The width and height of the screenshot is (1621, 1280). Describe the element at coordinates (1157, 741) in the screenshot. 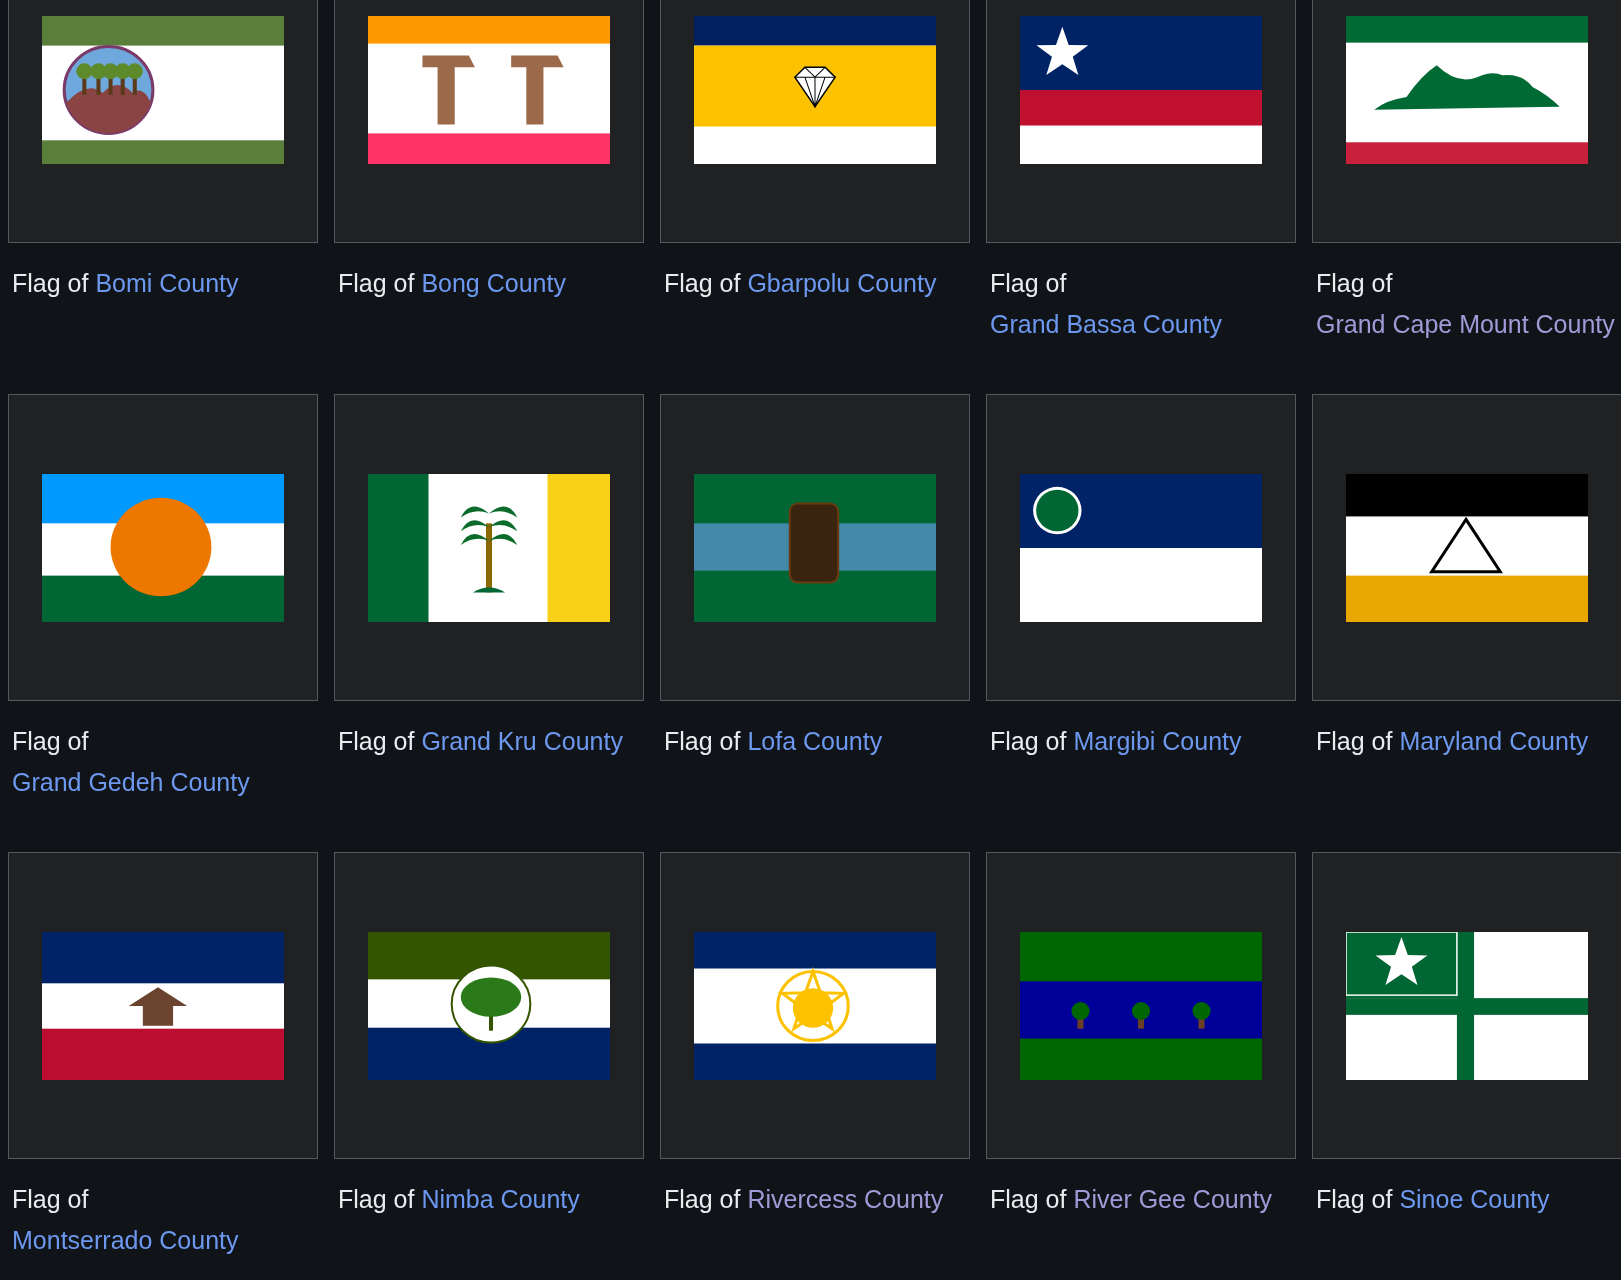

I see `county-link: Margibi County` at that location.